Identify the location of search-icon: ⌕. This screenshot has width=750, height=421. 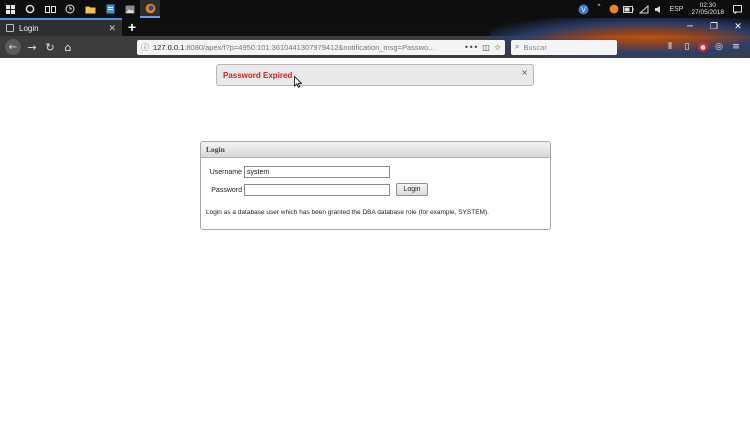
(517, 46).